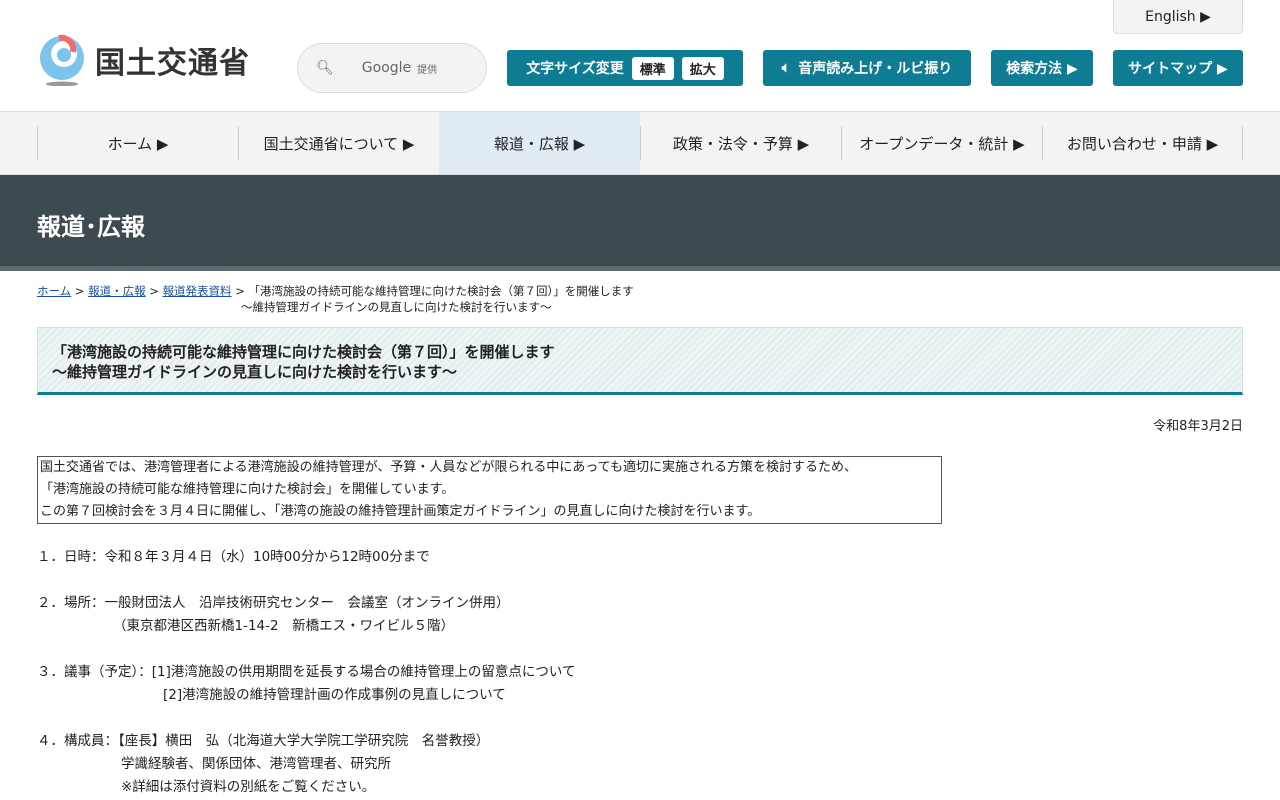 This screenshot has height=800, width=1280. Describe the element at coordinates (197, 291) in the screenshot. I see `crumb-releases: 報道発表資料` at that location.